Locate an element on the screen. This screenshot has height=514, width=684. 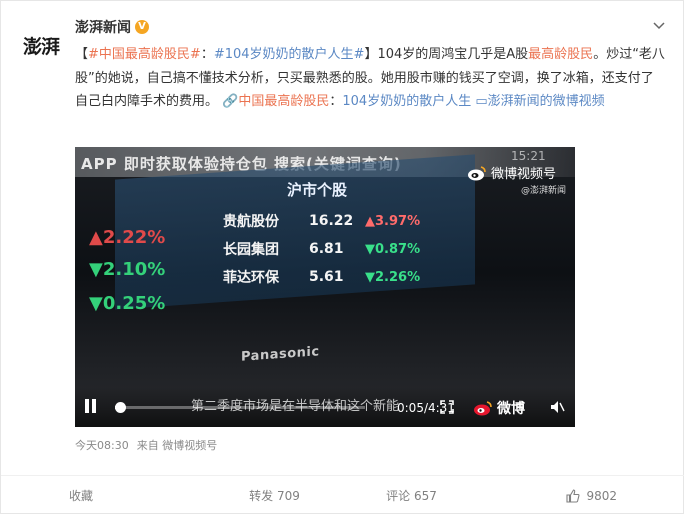
stock-price: 16.22 is located at coordinates (331, 221).